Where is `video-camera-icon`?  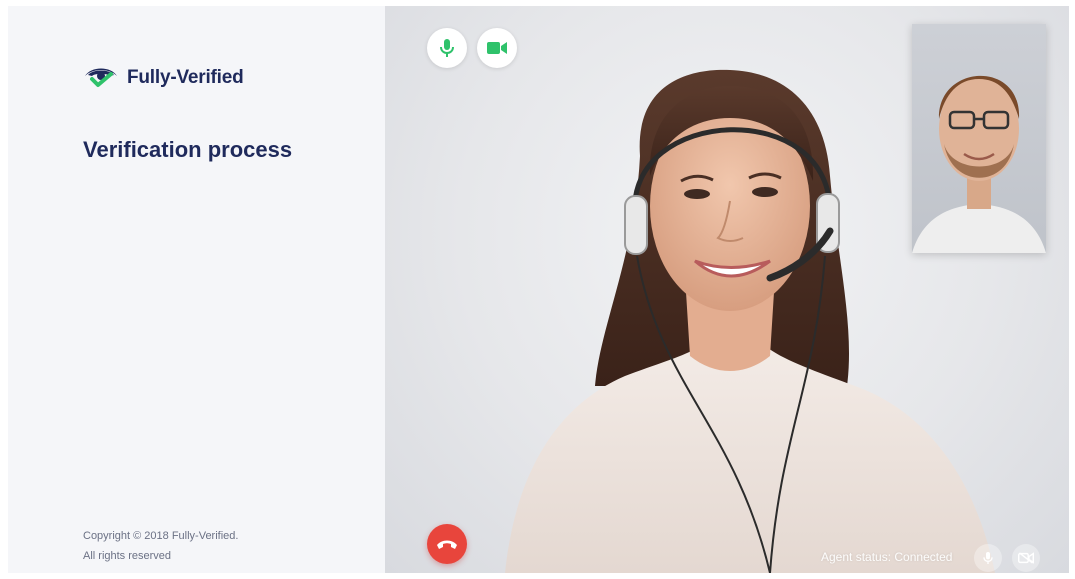
video-camera-icon is located at coordinates (497, 48).